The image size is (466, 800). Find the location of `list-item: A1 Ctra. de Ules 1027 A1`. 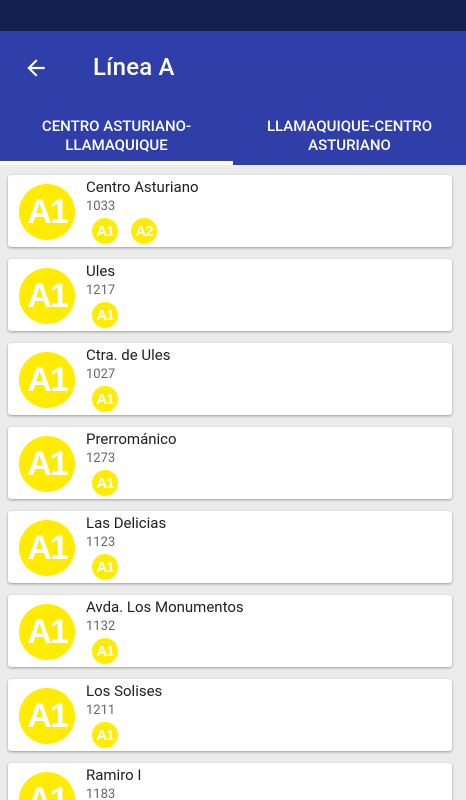

list-item: A1 Ctra. de Ules 1027 A1 is located at coordinates (230, 379).